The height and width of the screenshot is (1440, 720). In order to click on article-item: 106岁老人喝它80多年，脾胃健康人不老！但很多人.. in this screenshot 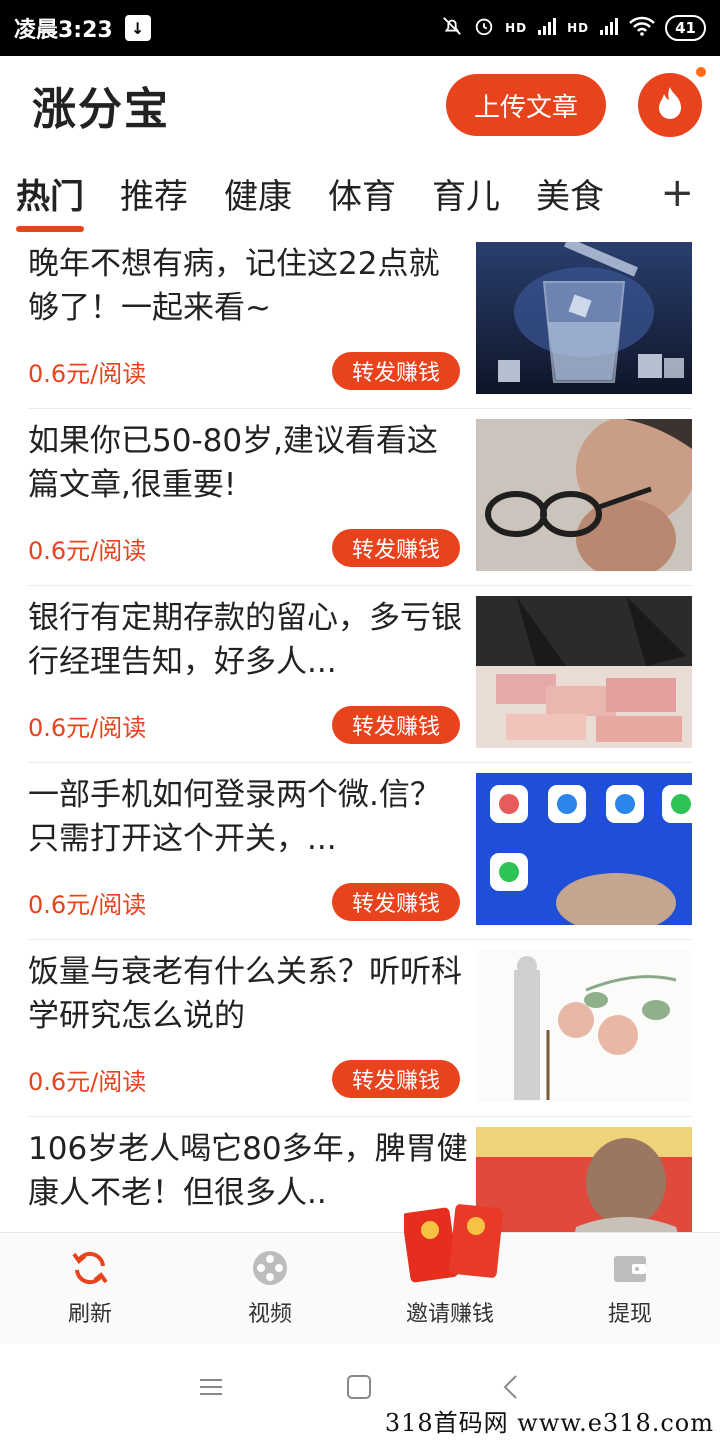, I will do `click(360, 1174)`.